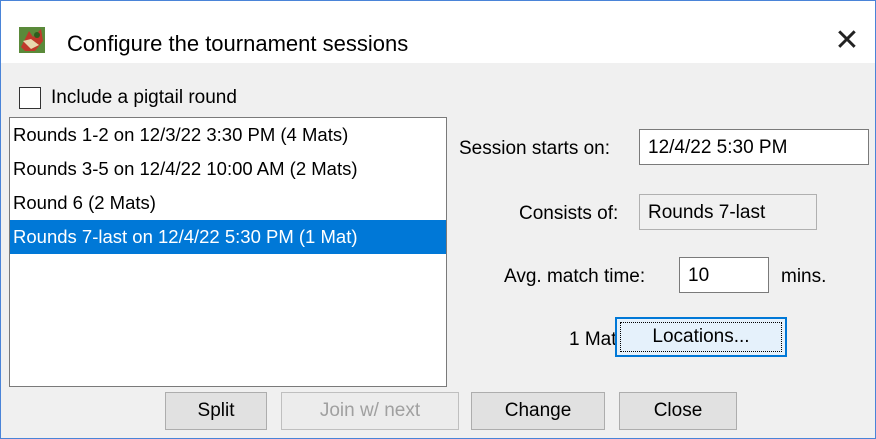 The height and width of the screenshot is (439, 876). I want to click on title-bar: Configure the tournament sessions ✕, so click(438, 32).